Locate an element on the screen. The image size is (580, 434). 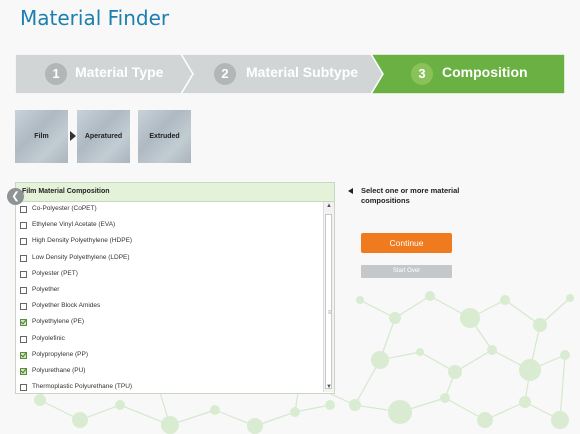
continue-button: Continue is located at coordinates (406, 243).